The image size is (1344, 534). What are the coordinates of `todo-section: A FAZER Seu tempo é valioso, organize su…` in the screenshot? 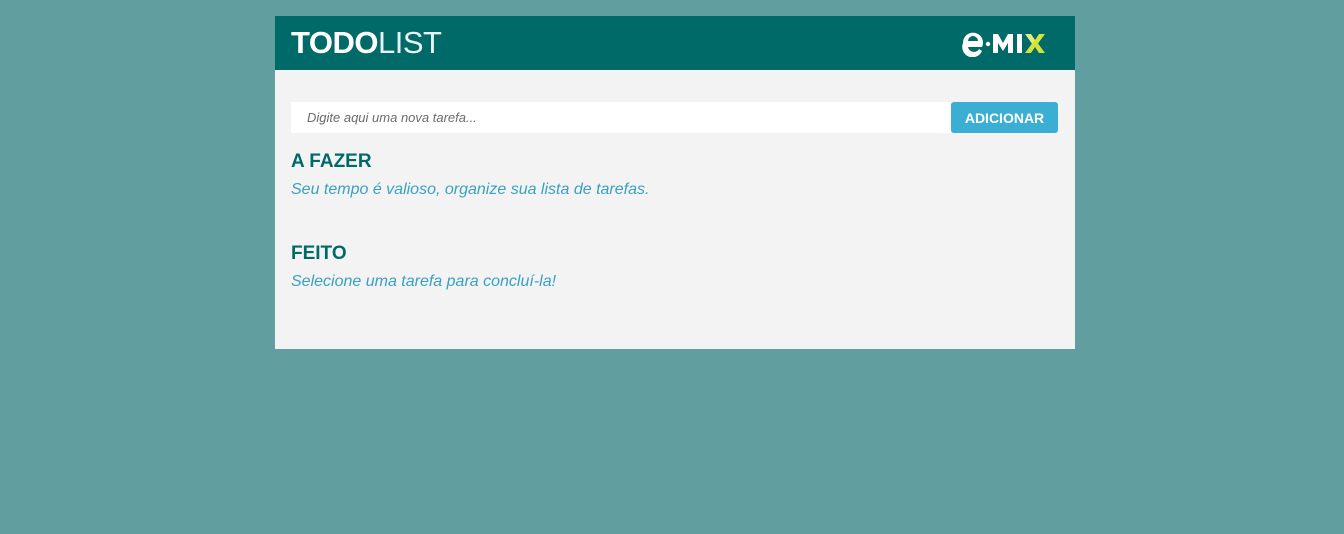 It's located at (674, 175).